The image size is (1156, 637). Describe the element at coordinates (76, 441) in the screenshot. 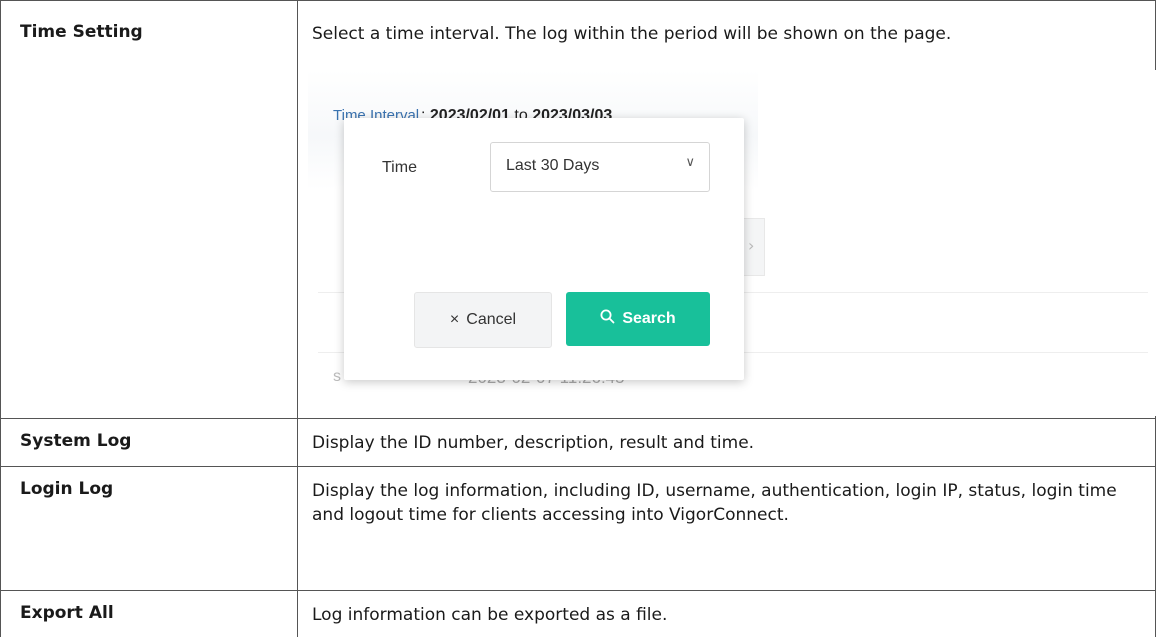

I see `row-label-system-log: System Log` at that location.